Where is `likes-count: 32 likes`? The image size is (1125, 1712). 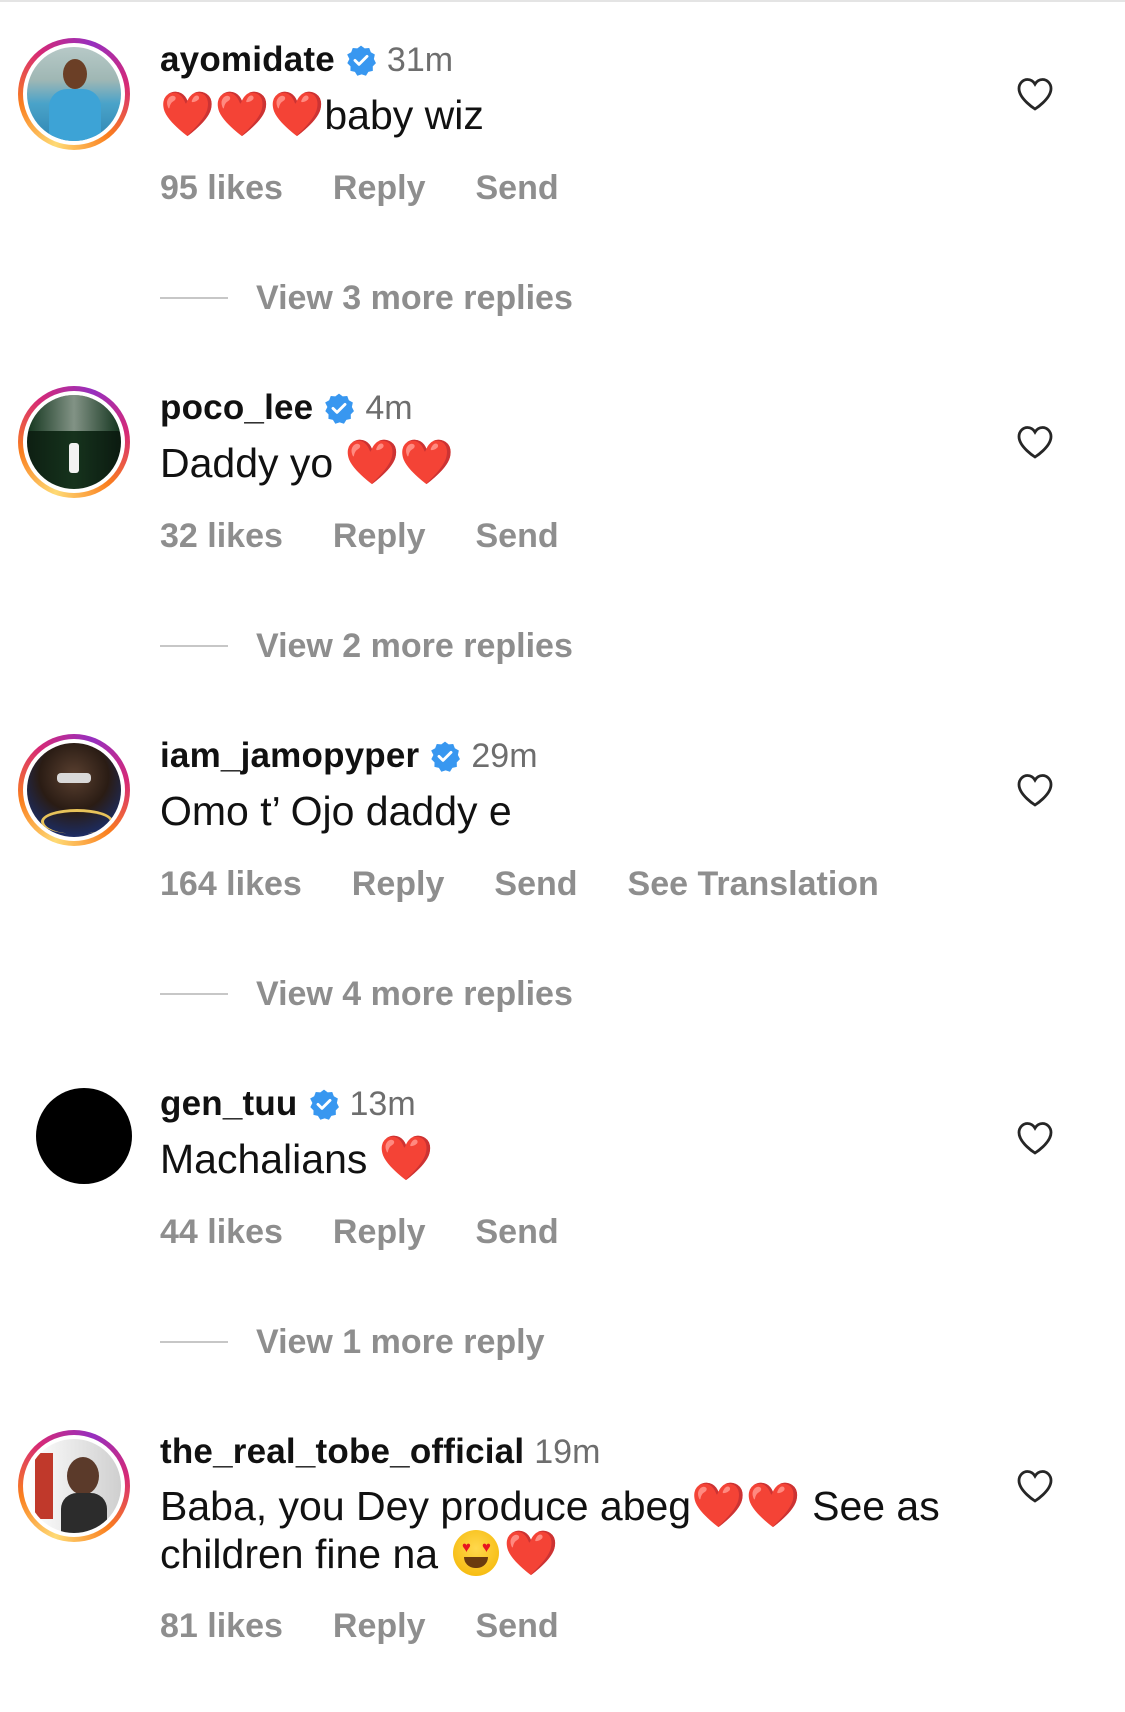
likes-count: 32 likes is located at coordinates (221, 536).